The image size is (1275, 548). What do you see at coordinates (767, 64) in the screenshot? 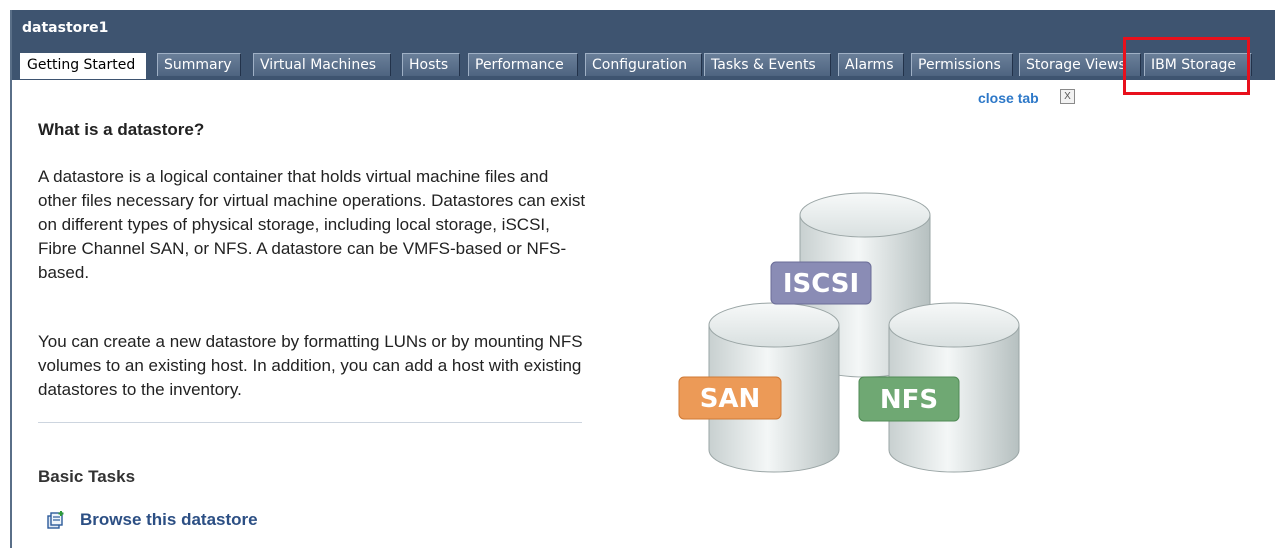
I see `tab-tasks-events: Tasks & Events` at bounding box center [767, 64].